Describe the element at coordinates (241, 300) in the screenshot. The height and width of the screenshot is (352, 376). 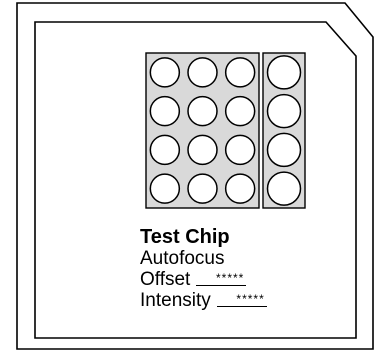
I see `intensity-value: *****` at that location.